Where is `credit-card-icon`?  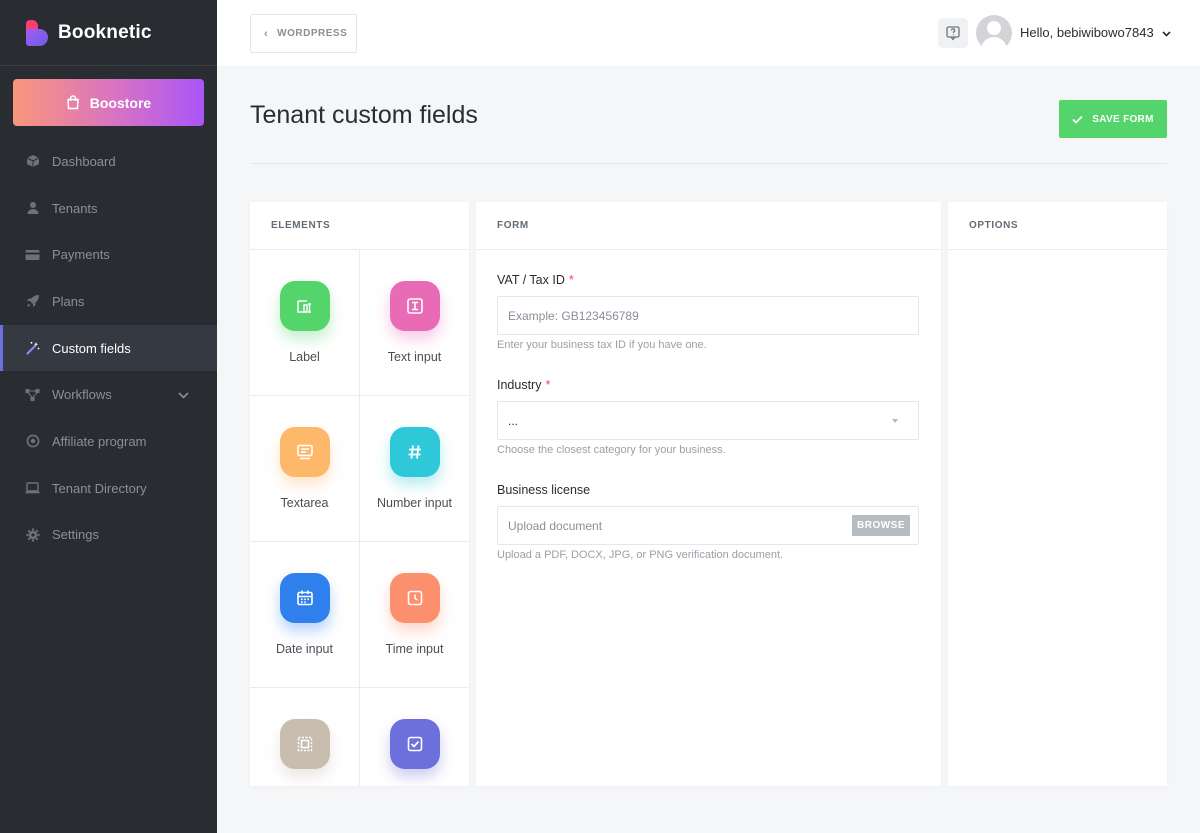
credit-card-icon is located at coordinates (32, 254).